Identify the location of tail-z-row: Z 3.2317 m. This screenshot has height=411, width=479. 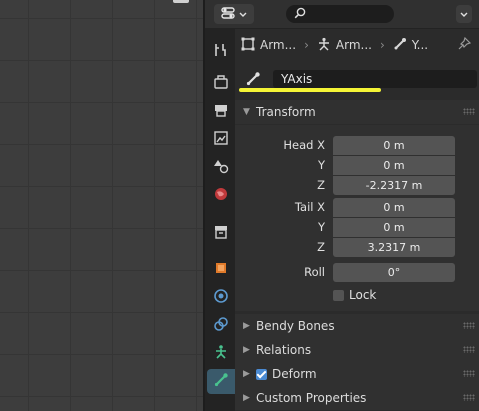
(357, 247).